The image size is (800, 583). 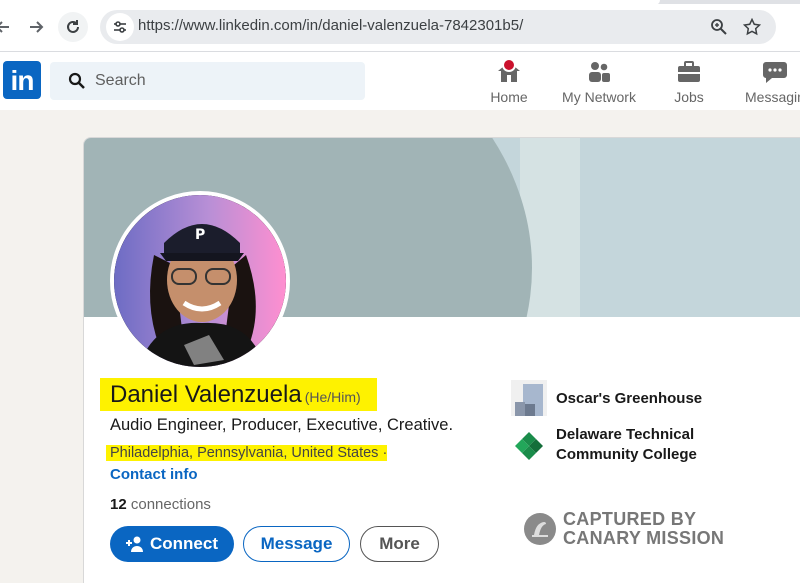 I want to click on bookmark-button, so click(x=752, y=27).